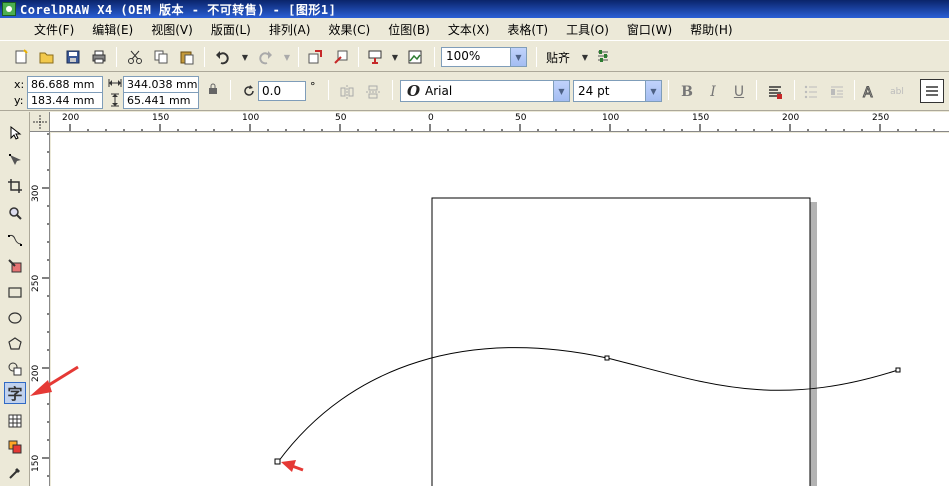  I want to click on paste-icon, so click(187, 57).